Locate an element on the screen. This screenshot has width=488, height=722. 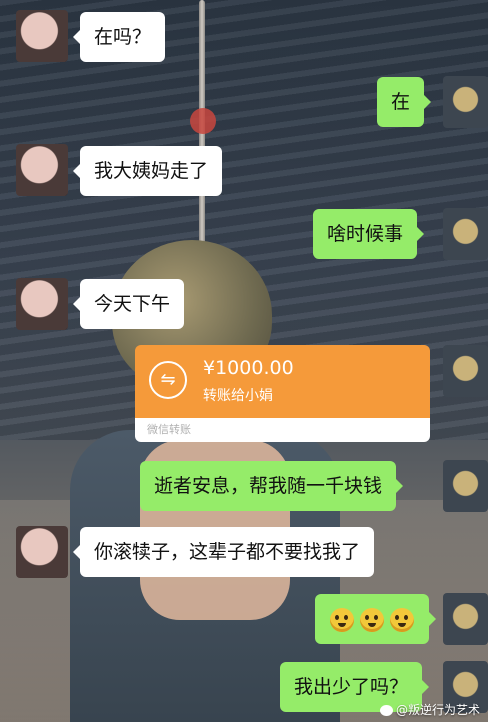
transfer-description: 转账给小娟 is located at coordinates (238, 396).